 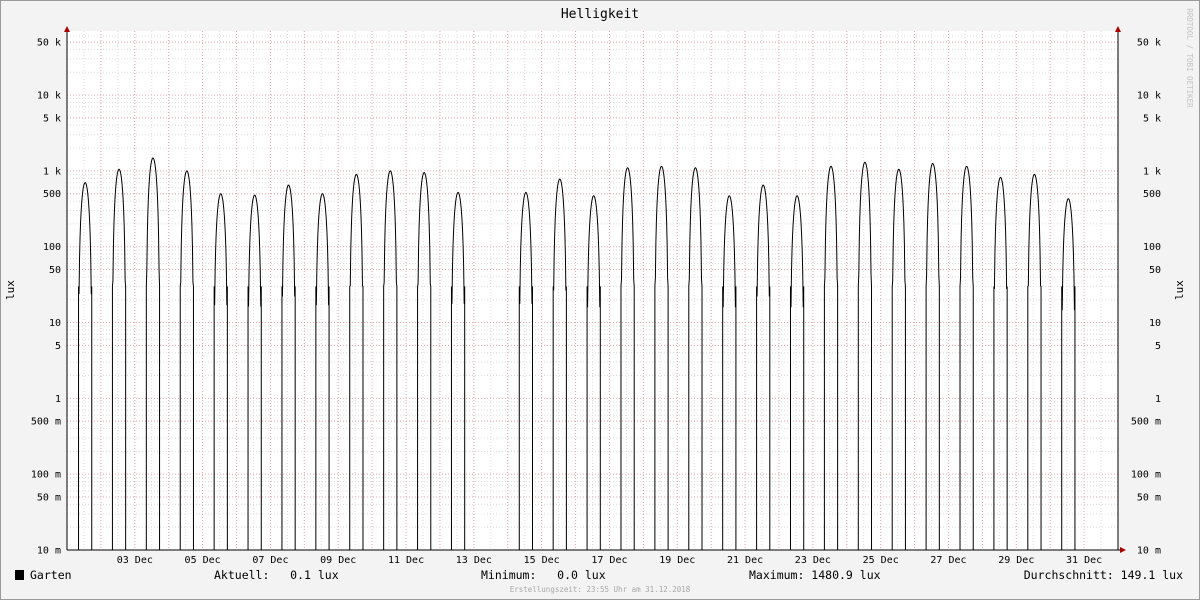 I want to click on y-tick-label-left: 10 k, so click(x=49, y=96).